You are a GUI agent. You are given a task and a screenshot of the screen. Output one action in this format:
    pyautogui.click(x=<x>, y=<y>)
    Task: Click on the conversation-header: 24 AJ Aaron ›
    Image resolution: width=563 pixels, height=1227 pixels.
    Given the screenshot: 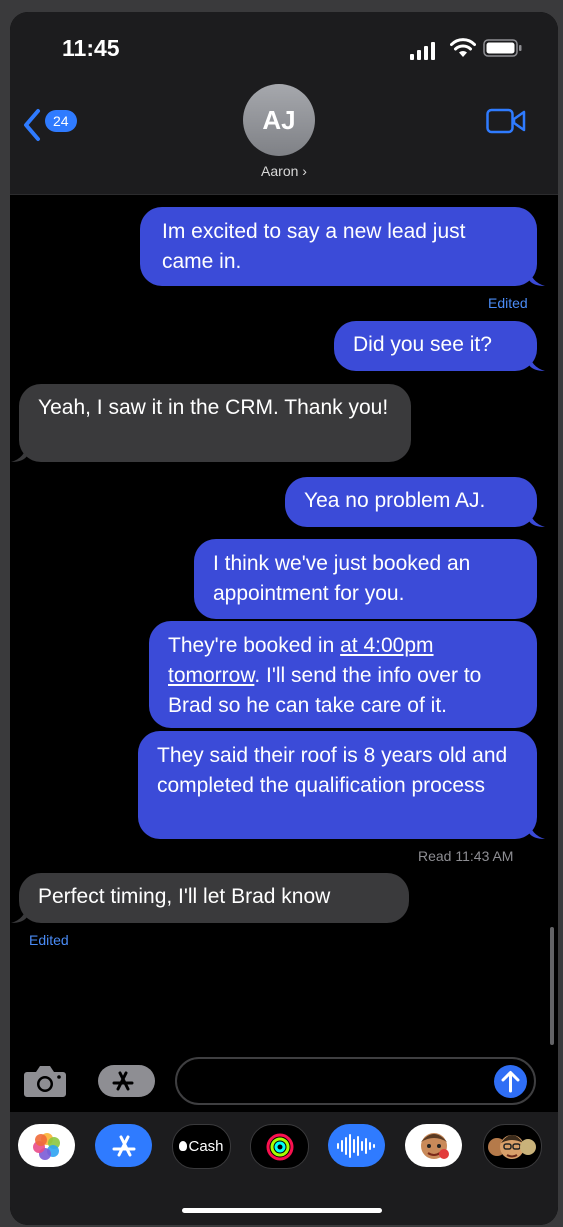 What is the action you would take?
    pyautogui.click(x=284, y=139)
    